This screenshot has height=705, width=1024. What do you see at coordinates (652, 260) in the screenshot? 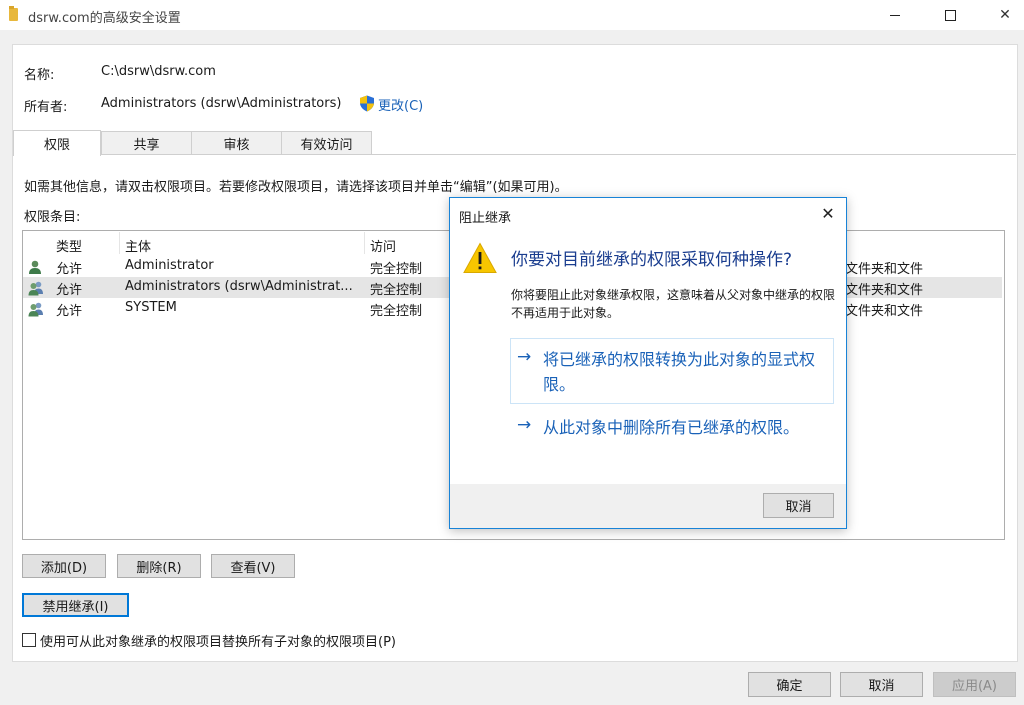
I see `dialog-heading: 你要对目前继承的权限采取何种操作?` at bounding box center [652, 260].